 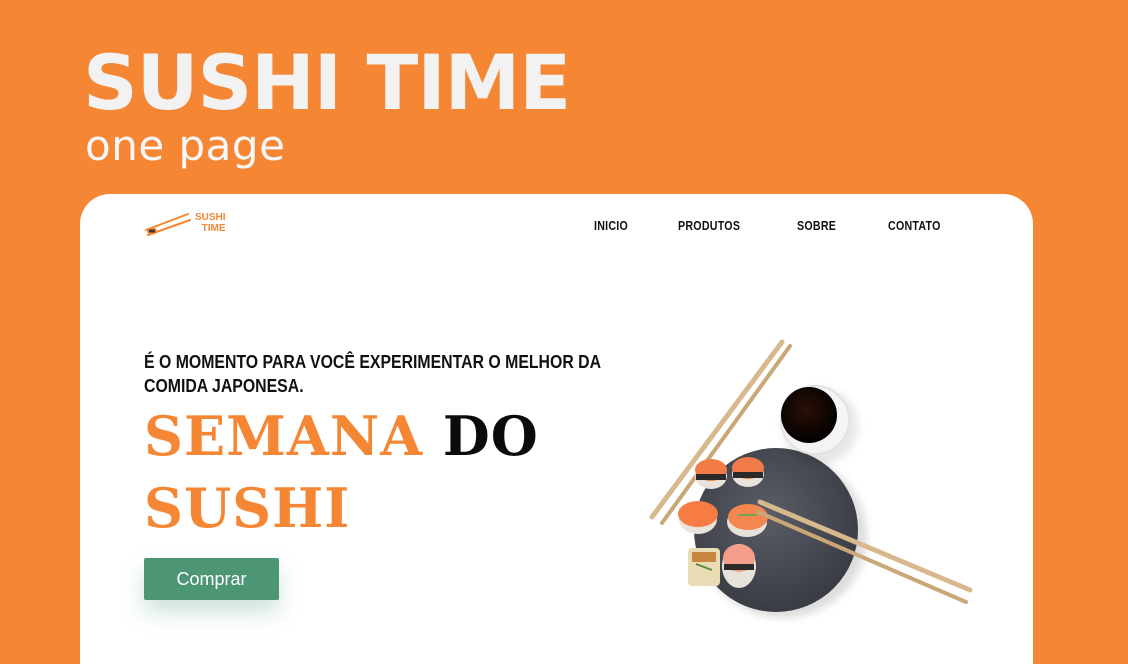 I want to click on showcase-title: SUSHI TIME, so click(x=327, y=82).